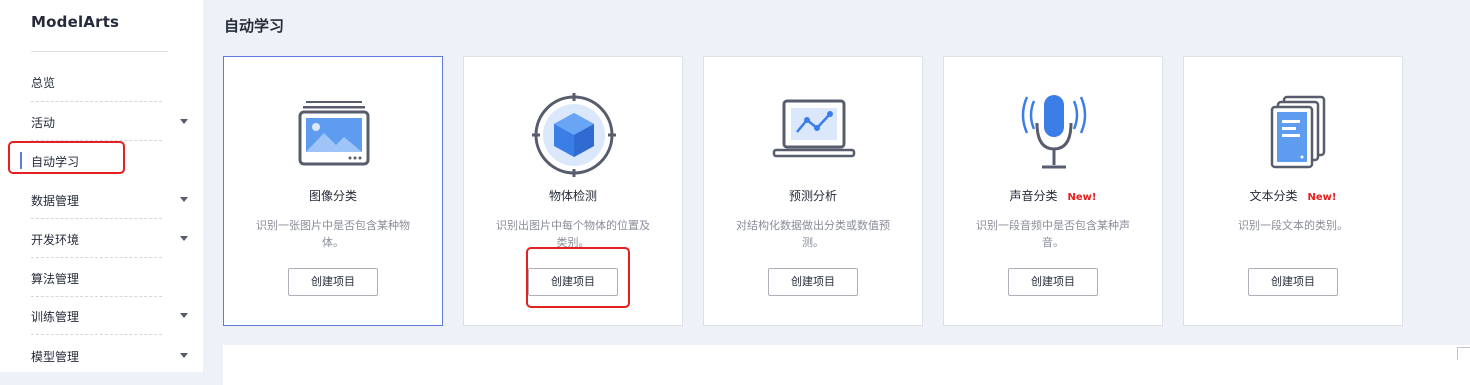 The height and width of the screenshot is (385, 1470). I want to click on bottom-panel, so click(846, 365).